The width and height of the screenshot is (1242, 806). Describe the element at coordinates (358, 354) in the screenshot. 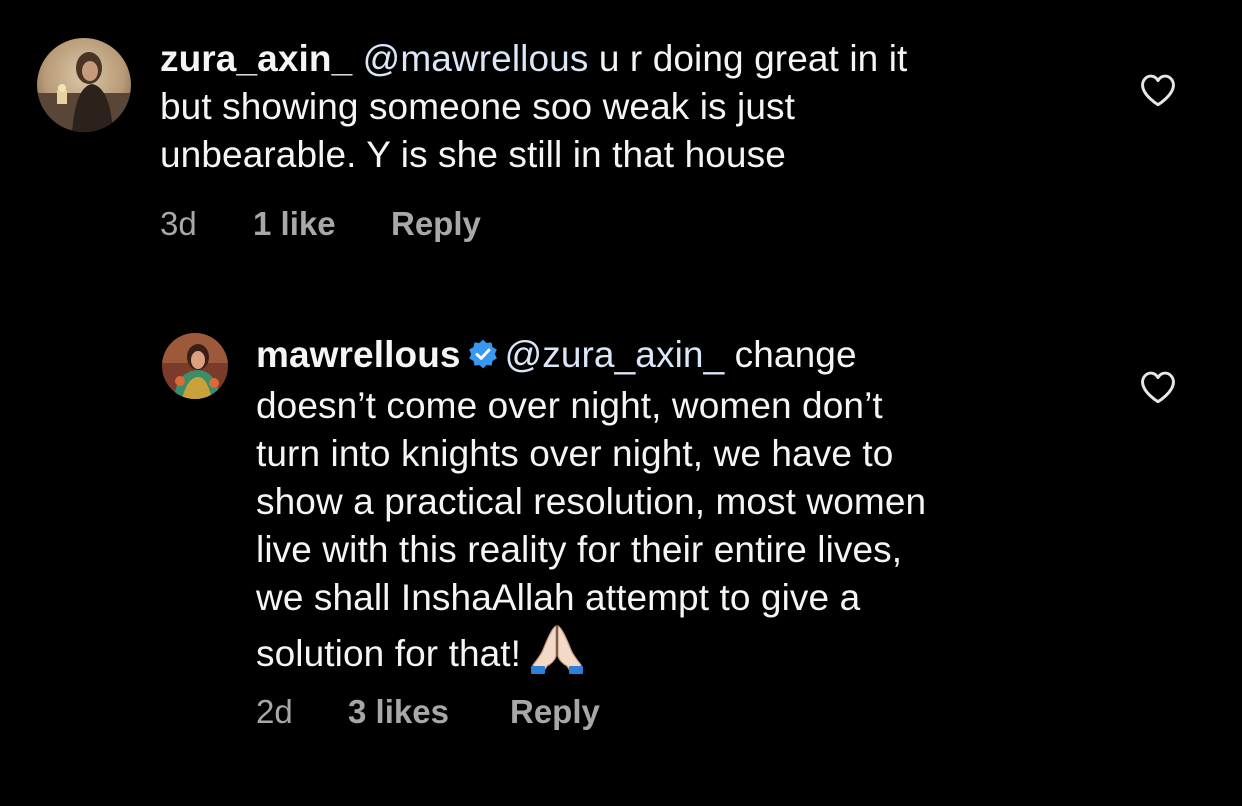

I see `username: mawrellous` at that location.